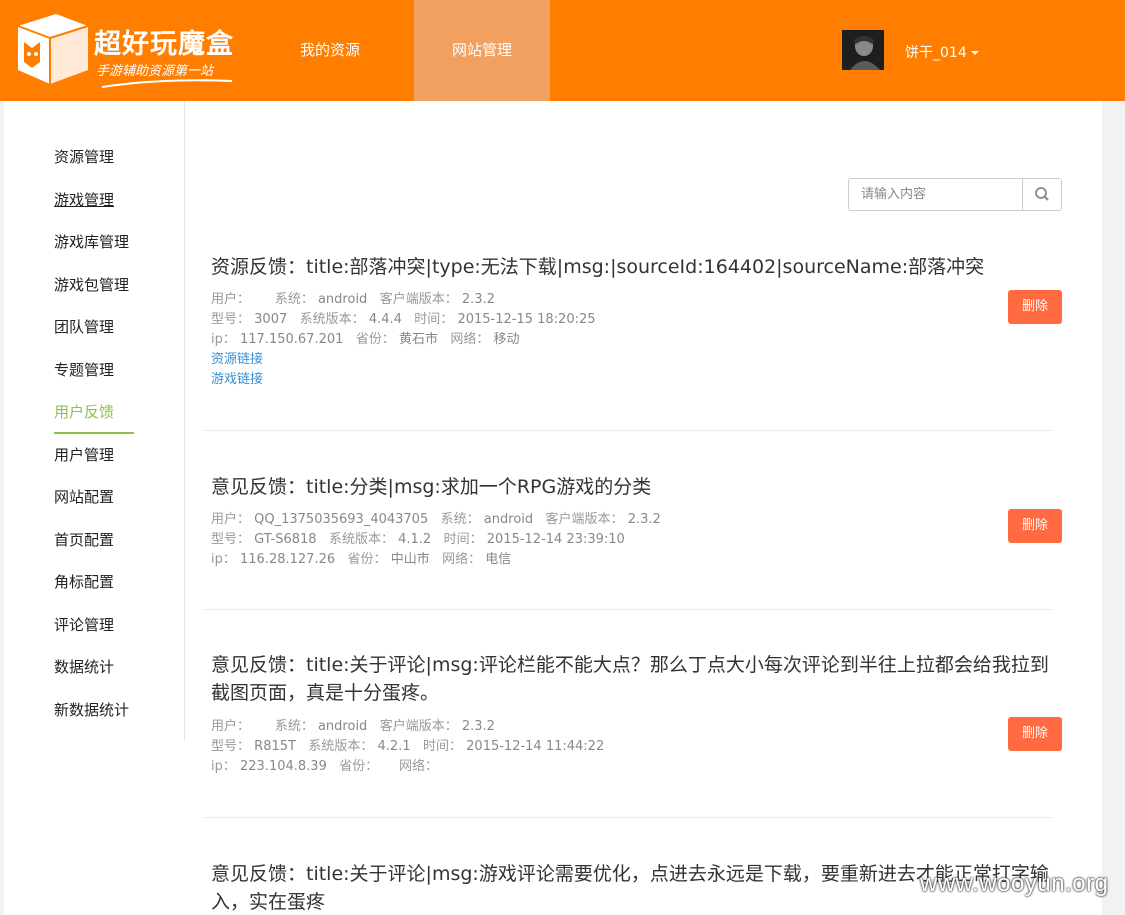  I want to click on sidebar-item-badge-config: 角标配置, so click(84, 582).